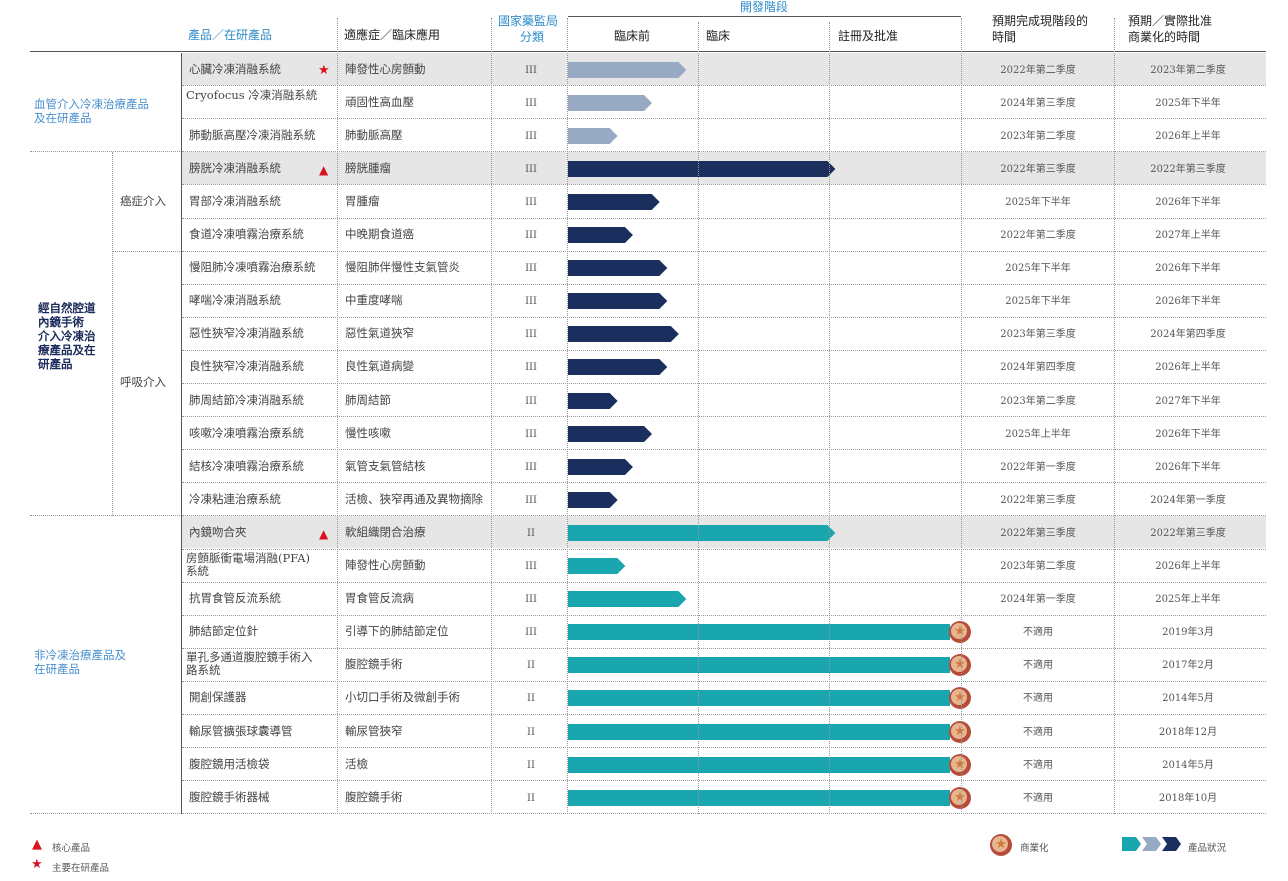 Image resolution: width=1288 pixels, height=881 pixels. Describe the element at coordinates (402, 697) in the screenshot. I see `indication: 小切口手術及微創手術` at that location.